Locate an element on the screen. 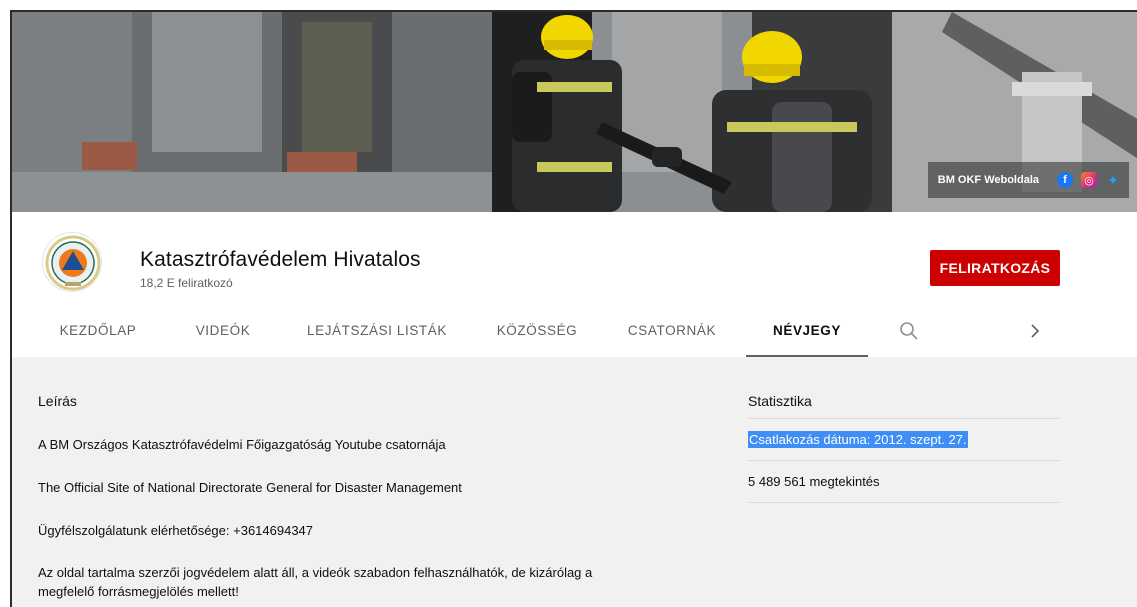  stat-joined: Csatlakozás dátuma: 2012. szept. 27. is located at coordinates (904, 440).